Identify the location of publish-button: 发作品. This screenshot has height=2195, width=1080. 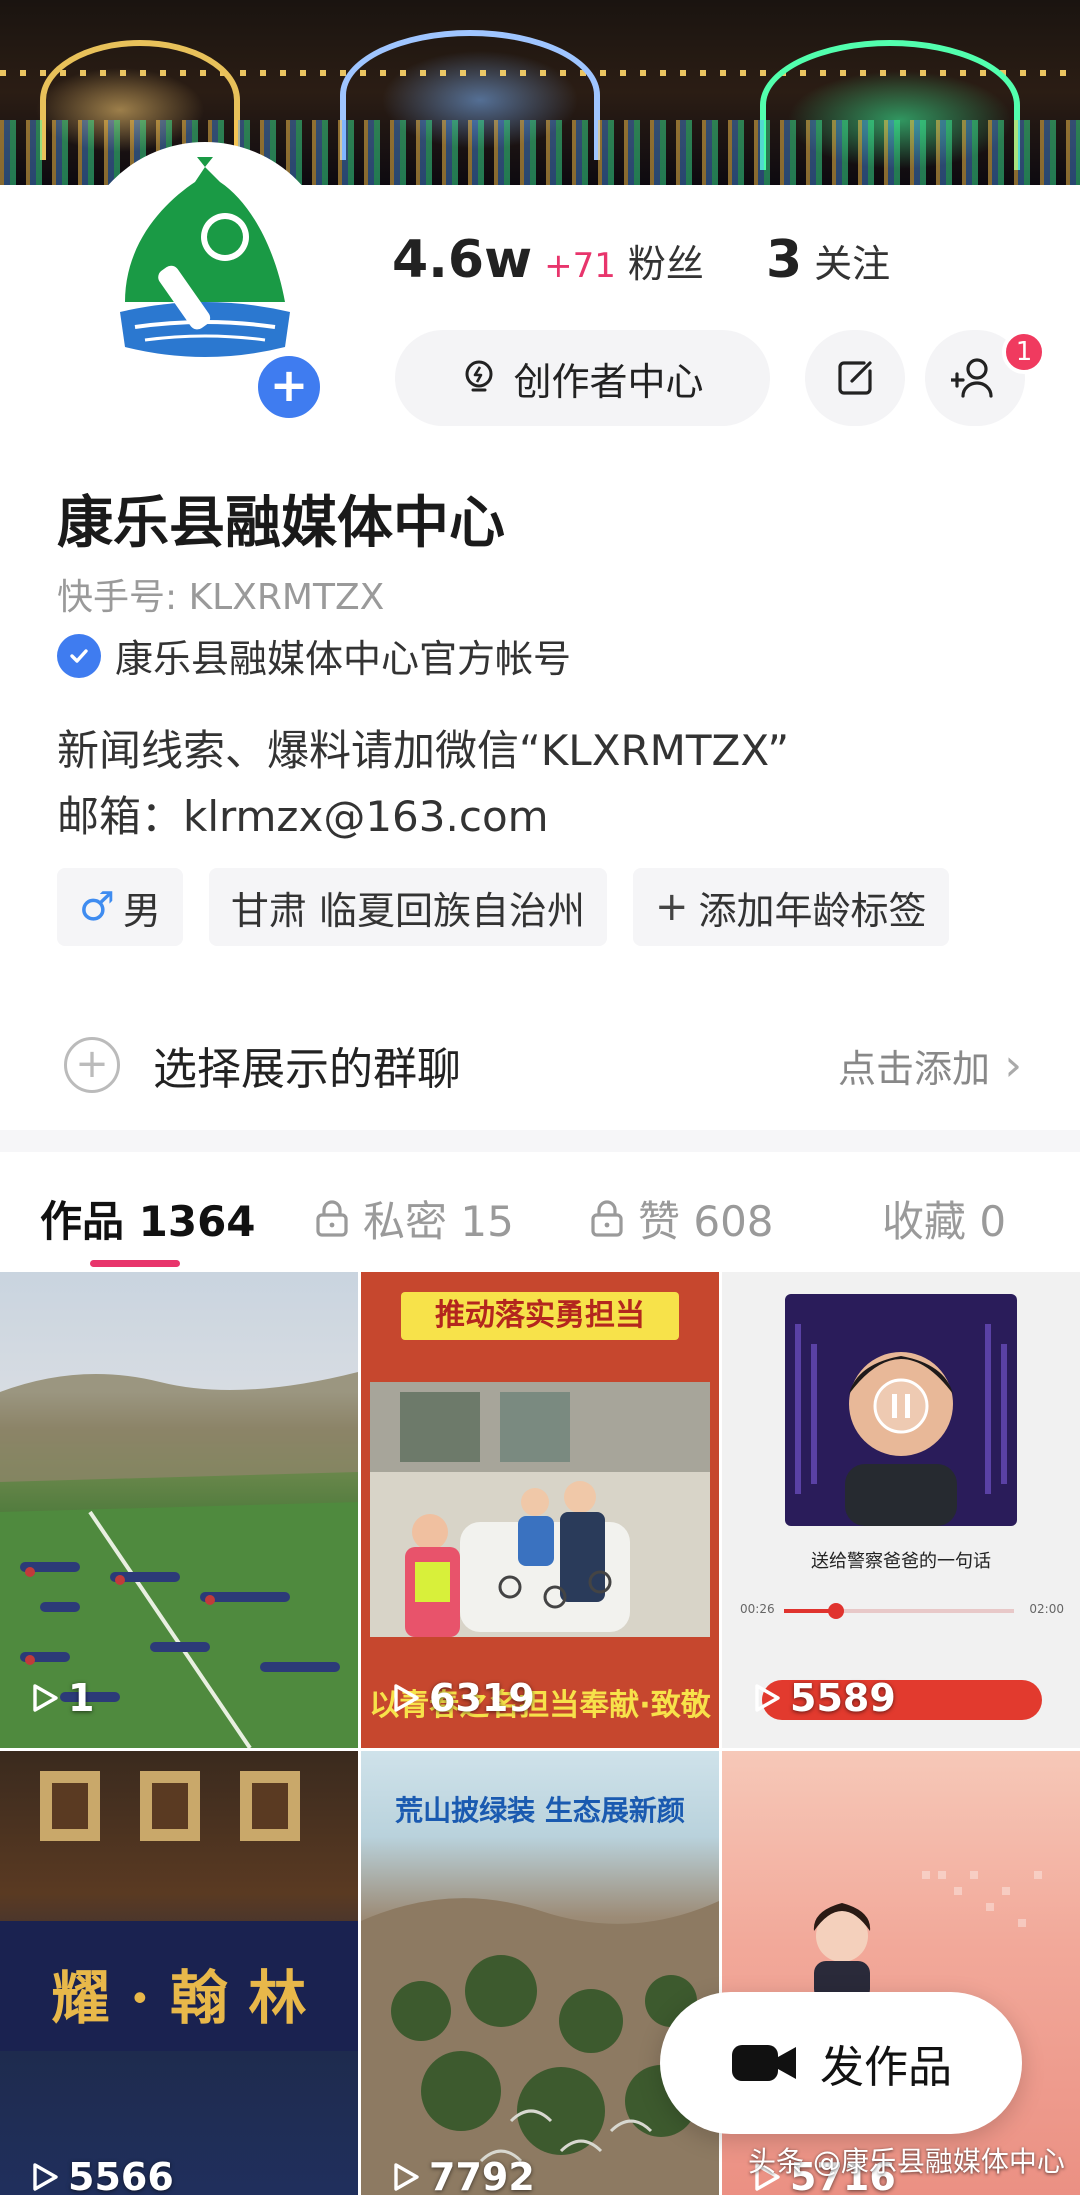
(841, 2063).